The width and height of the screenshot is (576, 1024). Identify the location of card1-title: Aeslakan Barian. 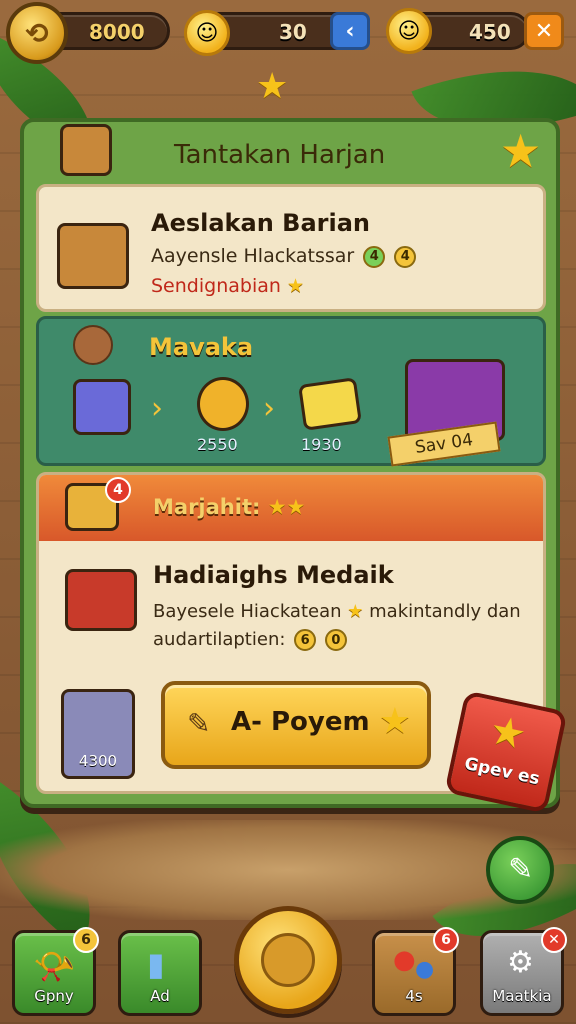
(260, 223).